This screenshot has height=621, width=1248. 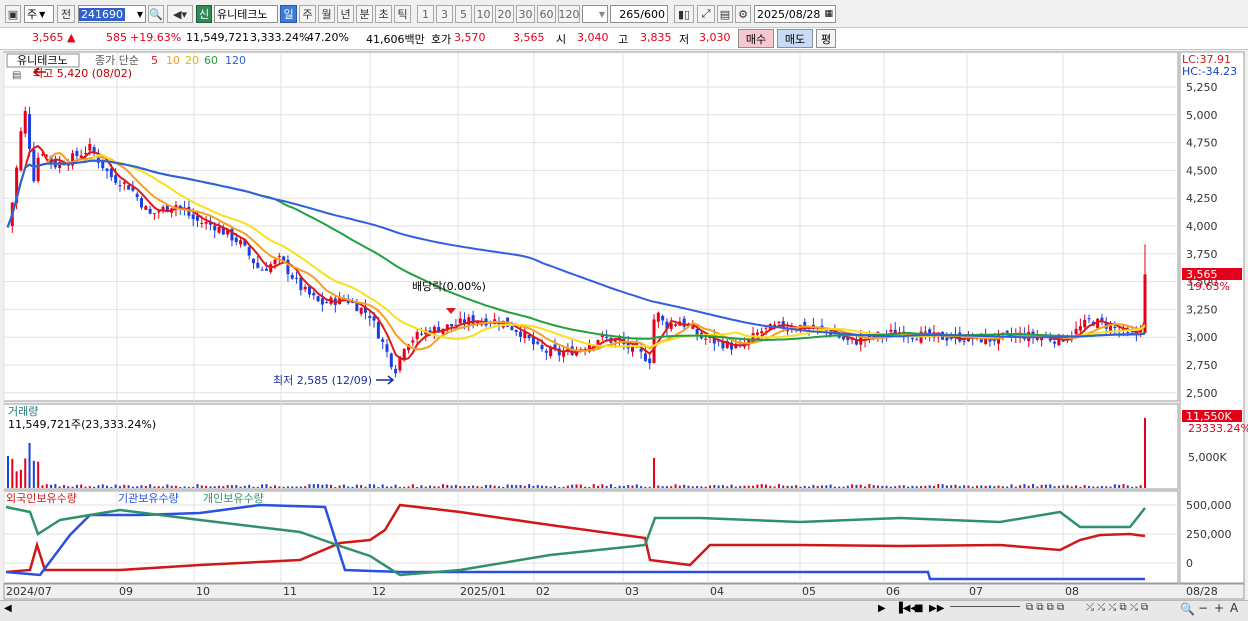 I want to click on save-icon: ▤, so click(x=725, y=14).